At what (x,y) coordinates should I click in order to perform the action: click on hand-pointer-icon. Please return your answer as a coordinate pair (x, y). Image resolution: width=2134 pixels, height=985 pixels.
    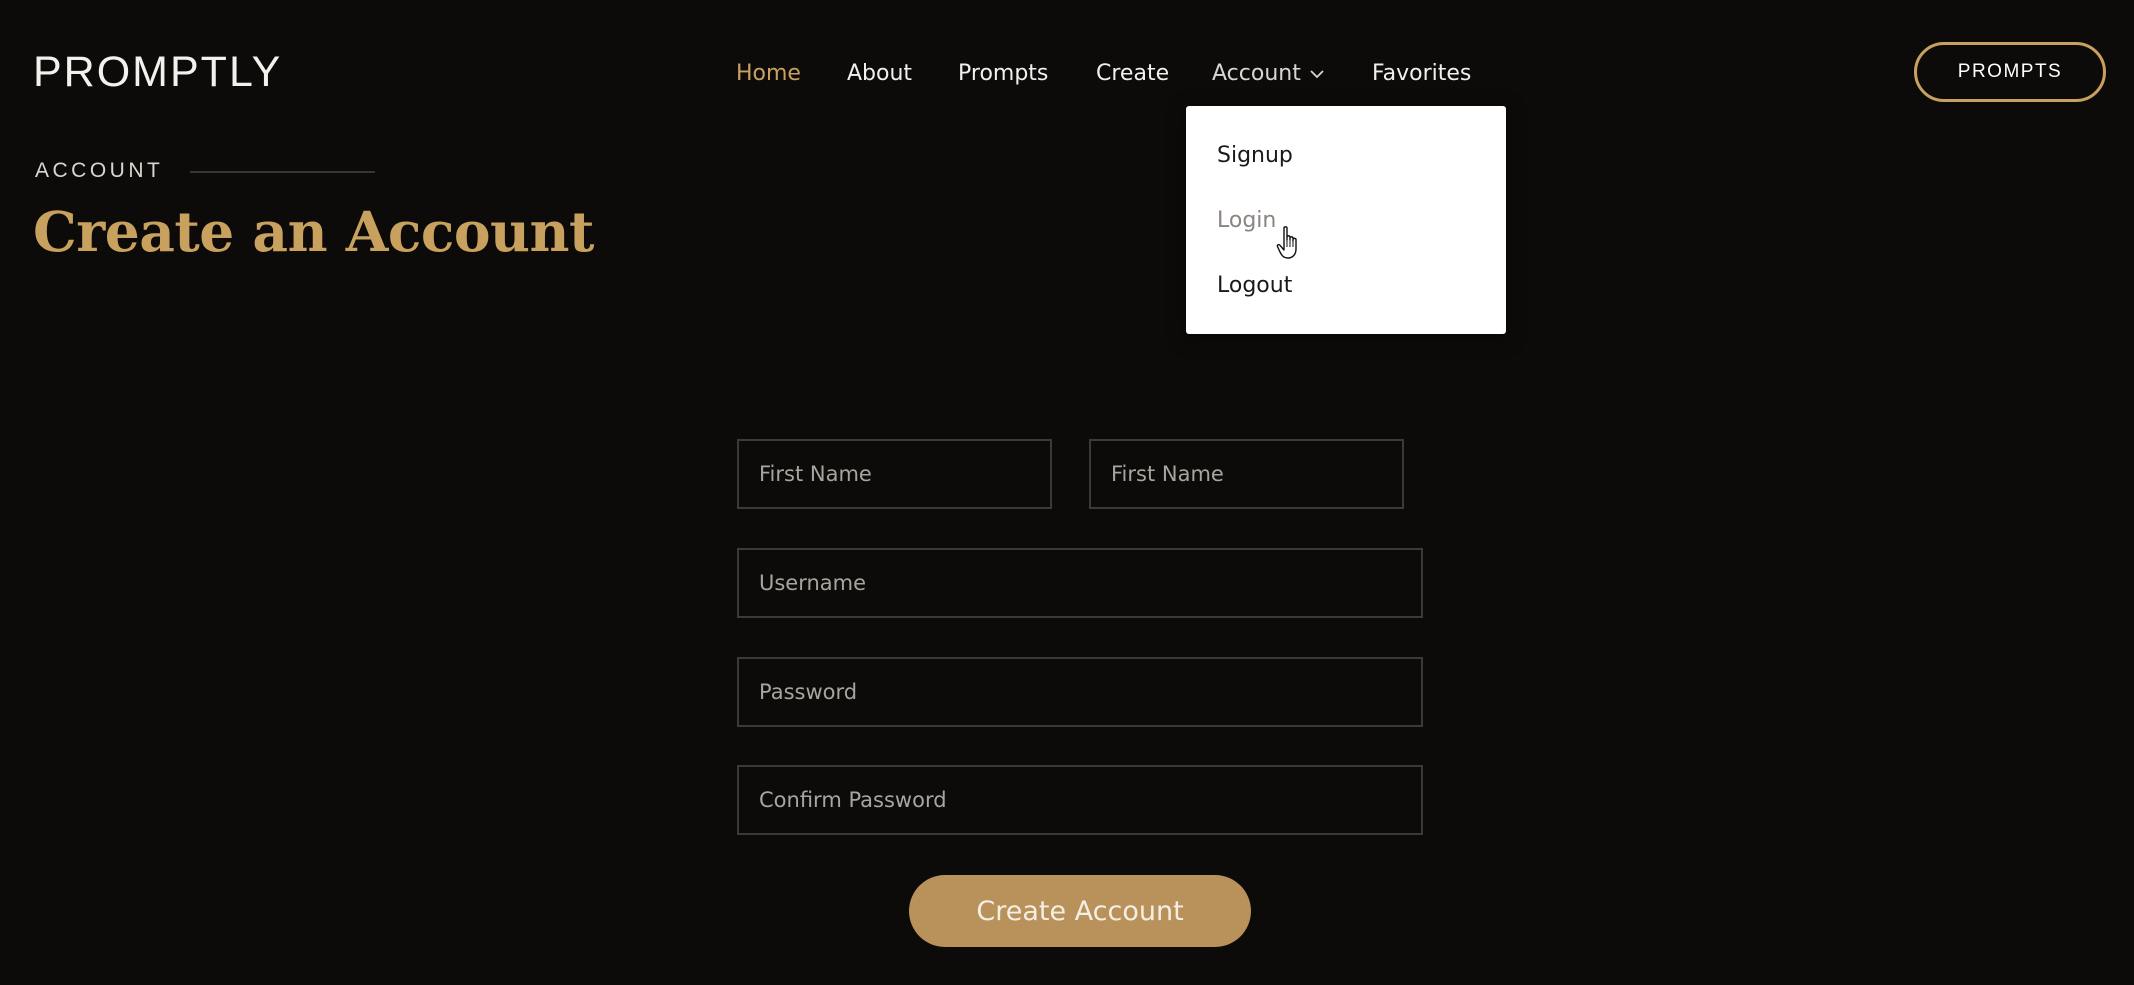
    Looking at the image, I should click on (1286, 242).